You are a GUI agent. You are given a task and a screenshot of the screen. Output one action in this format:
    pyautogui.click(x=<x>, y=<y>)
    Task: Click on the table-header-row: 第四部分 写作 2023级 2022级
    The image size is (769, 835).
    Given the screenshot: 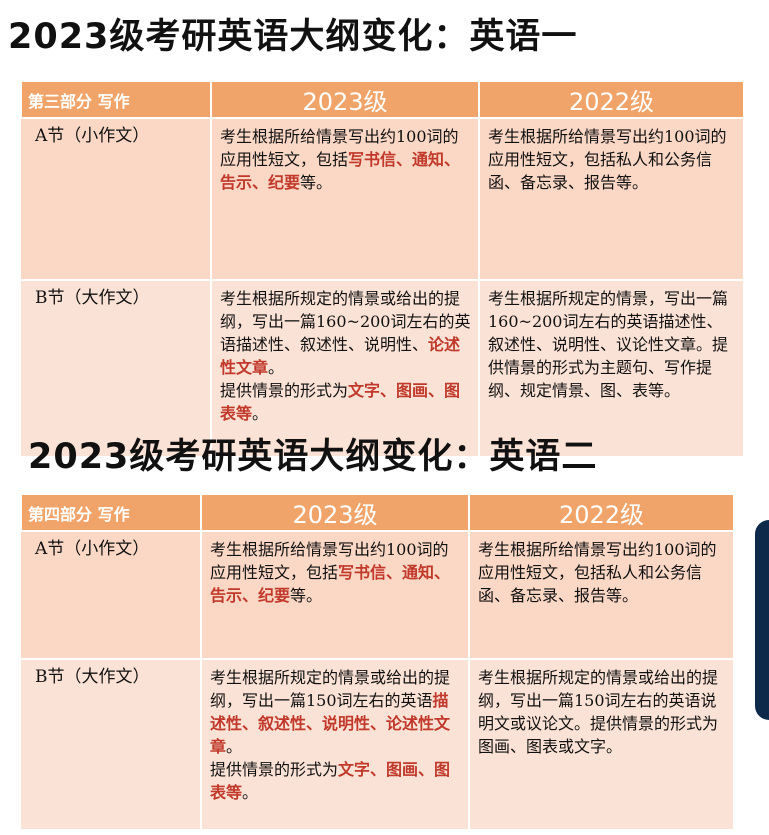 What is the action you would take?
    pyautogui.click(x=376, y=513)
    